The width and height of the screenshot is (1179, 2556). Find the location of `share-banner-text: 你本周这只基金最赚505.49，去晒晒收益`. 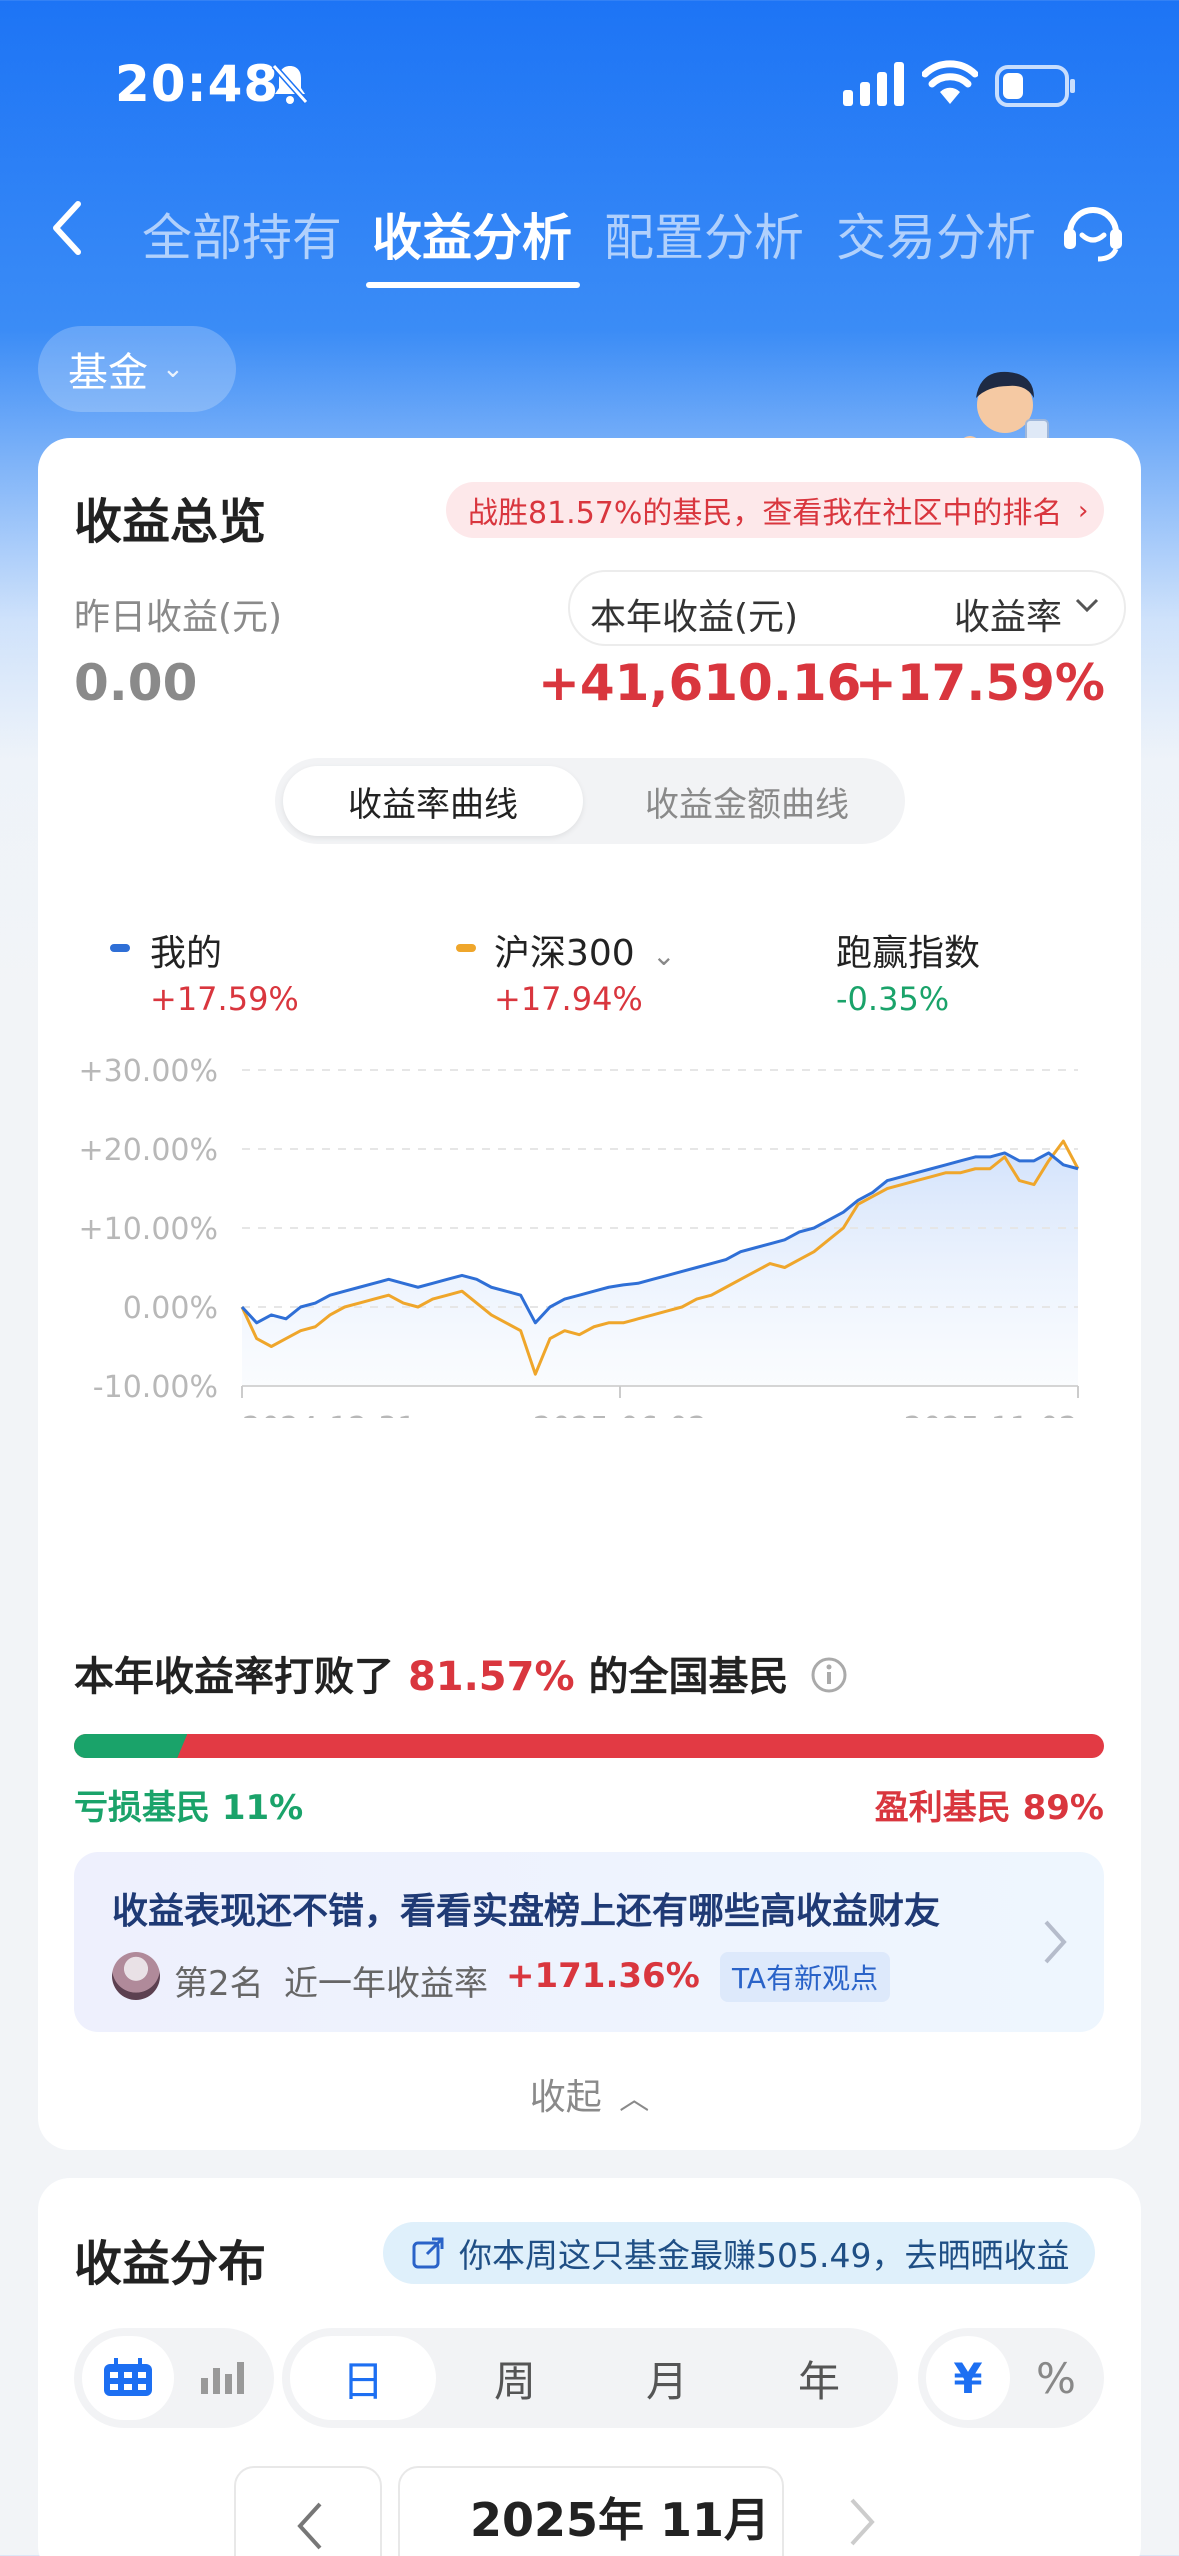

share-banner-text: 你本周这只基金最赚505.49，去晒晒收益 is located at coordinates (764, 2255).